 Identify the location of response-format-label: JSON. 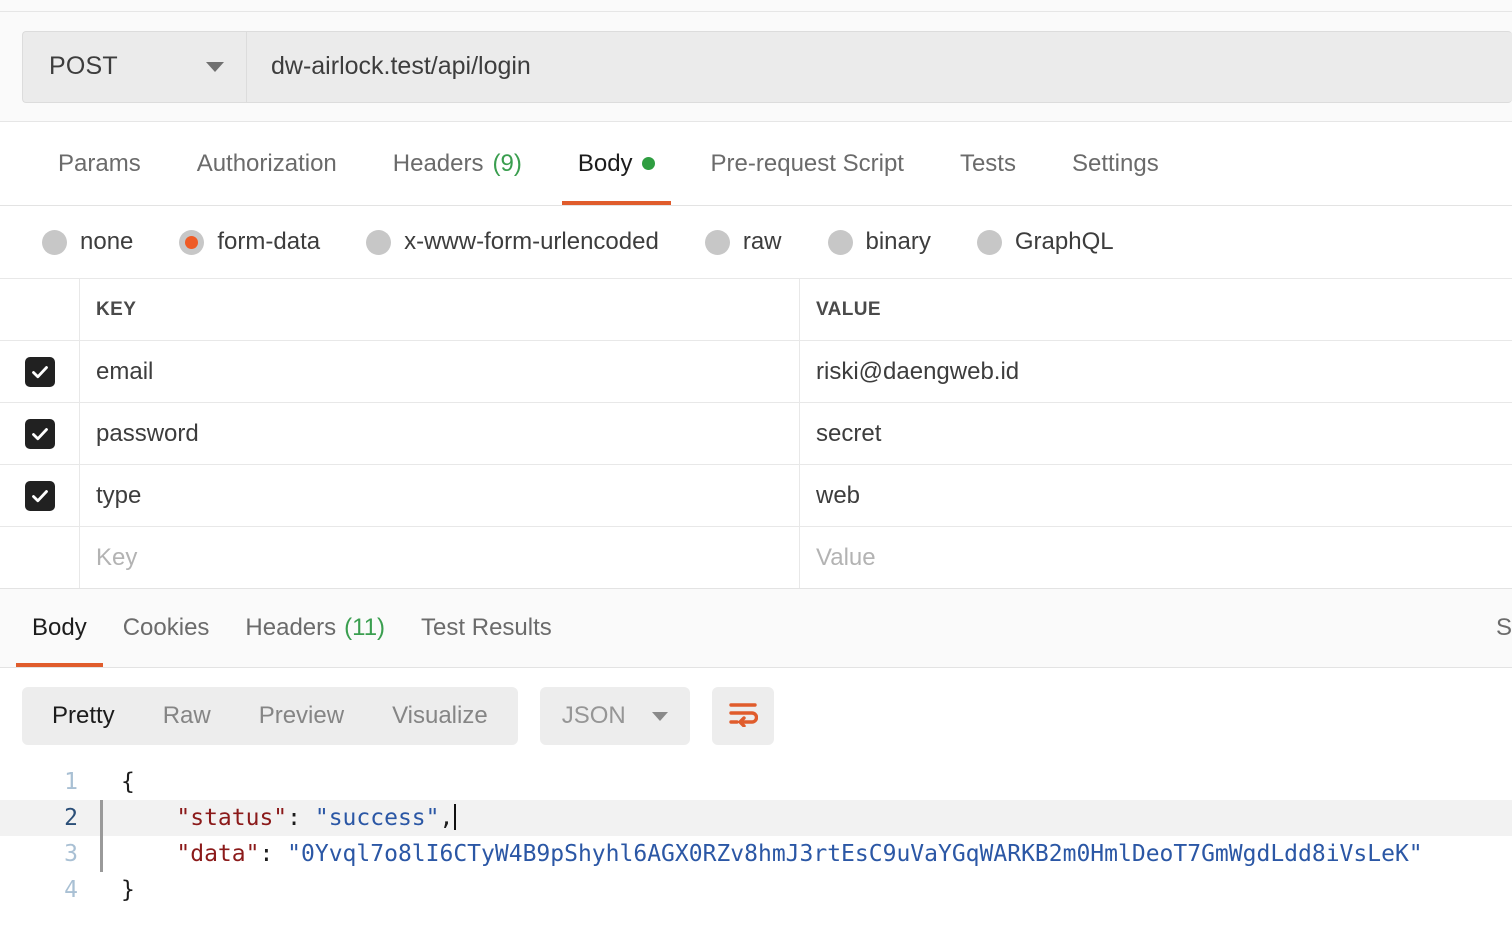
(593, 715).